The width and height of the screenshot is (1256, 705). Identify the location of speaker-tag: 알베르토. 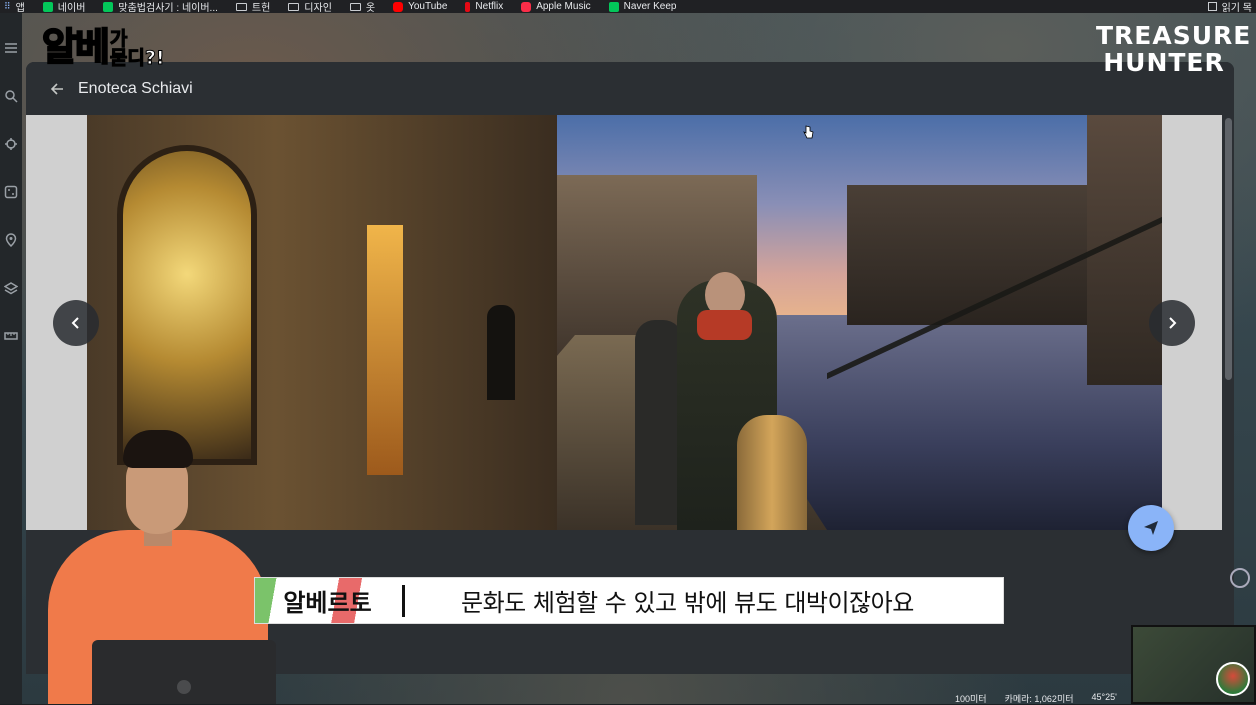
(327, 600).